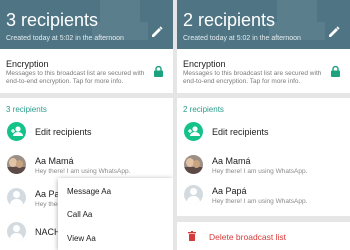  What do you see at coordinates (229, 20) in the screenshot?
I see `page-title: 2 recipients` at bounding box center [229, 20].